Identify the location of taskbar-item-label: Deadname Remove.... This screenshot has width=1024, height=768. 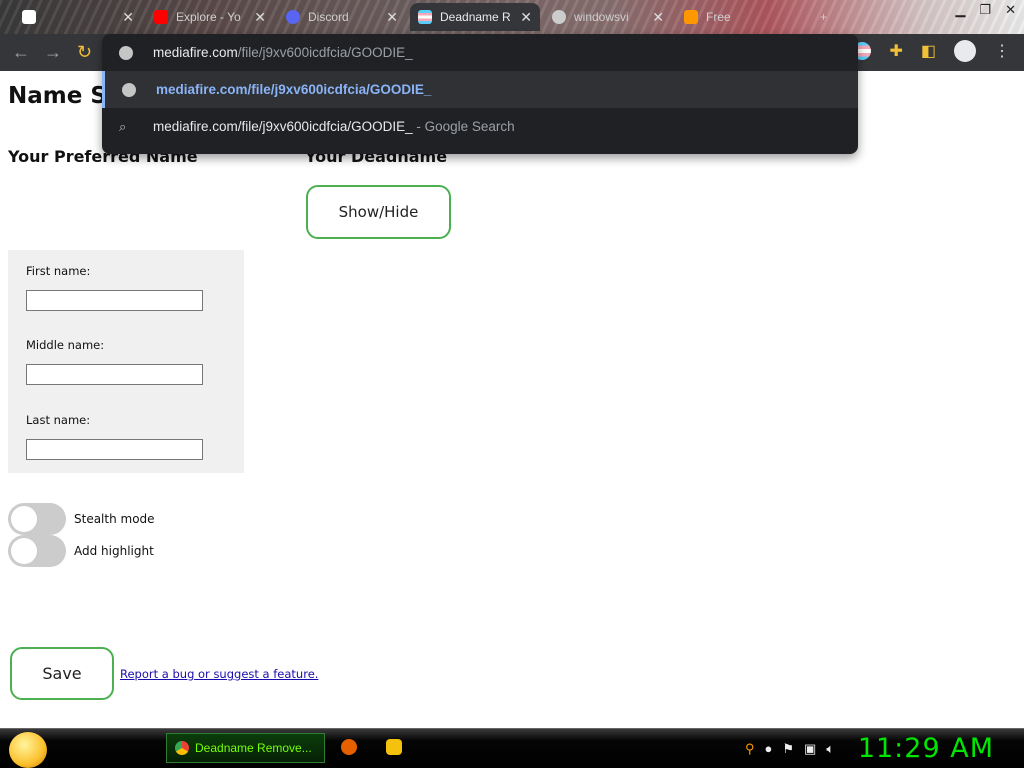
(253, 748).